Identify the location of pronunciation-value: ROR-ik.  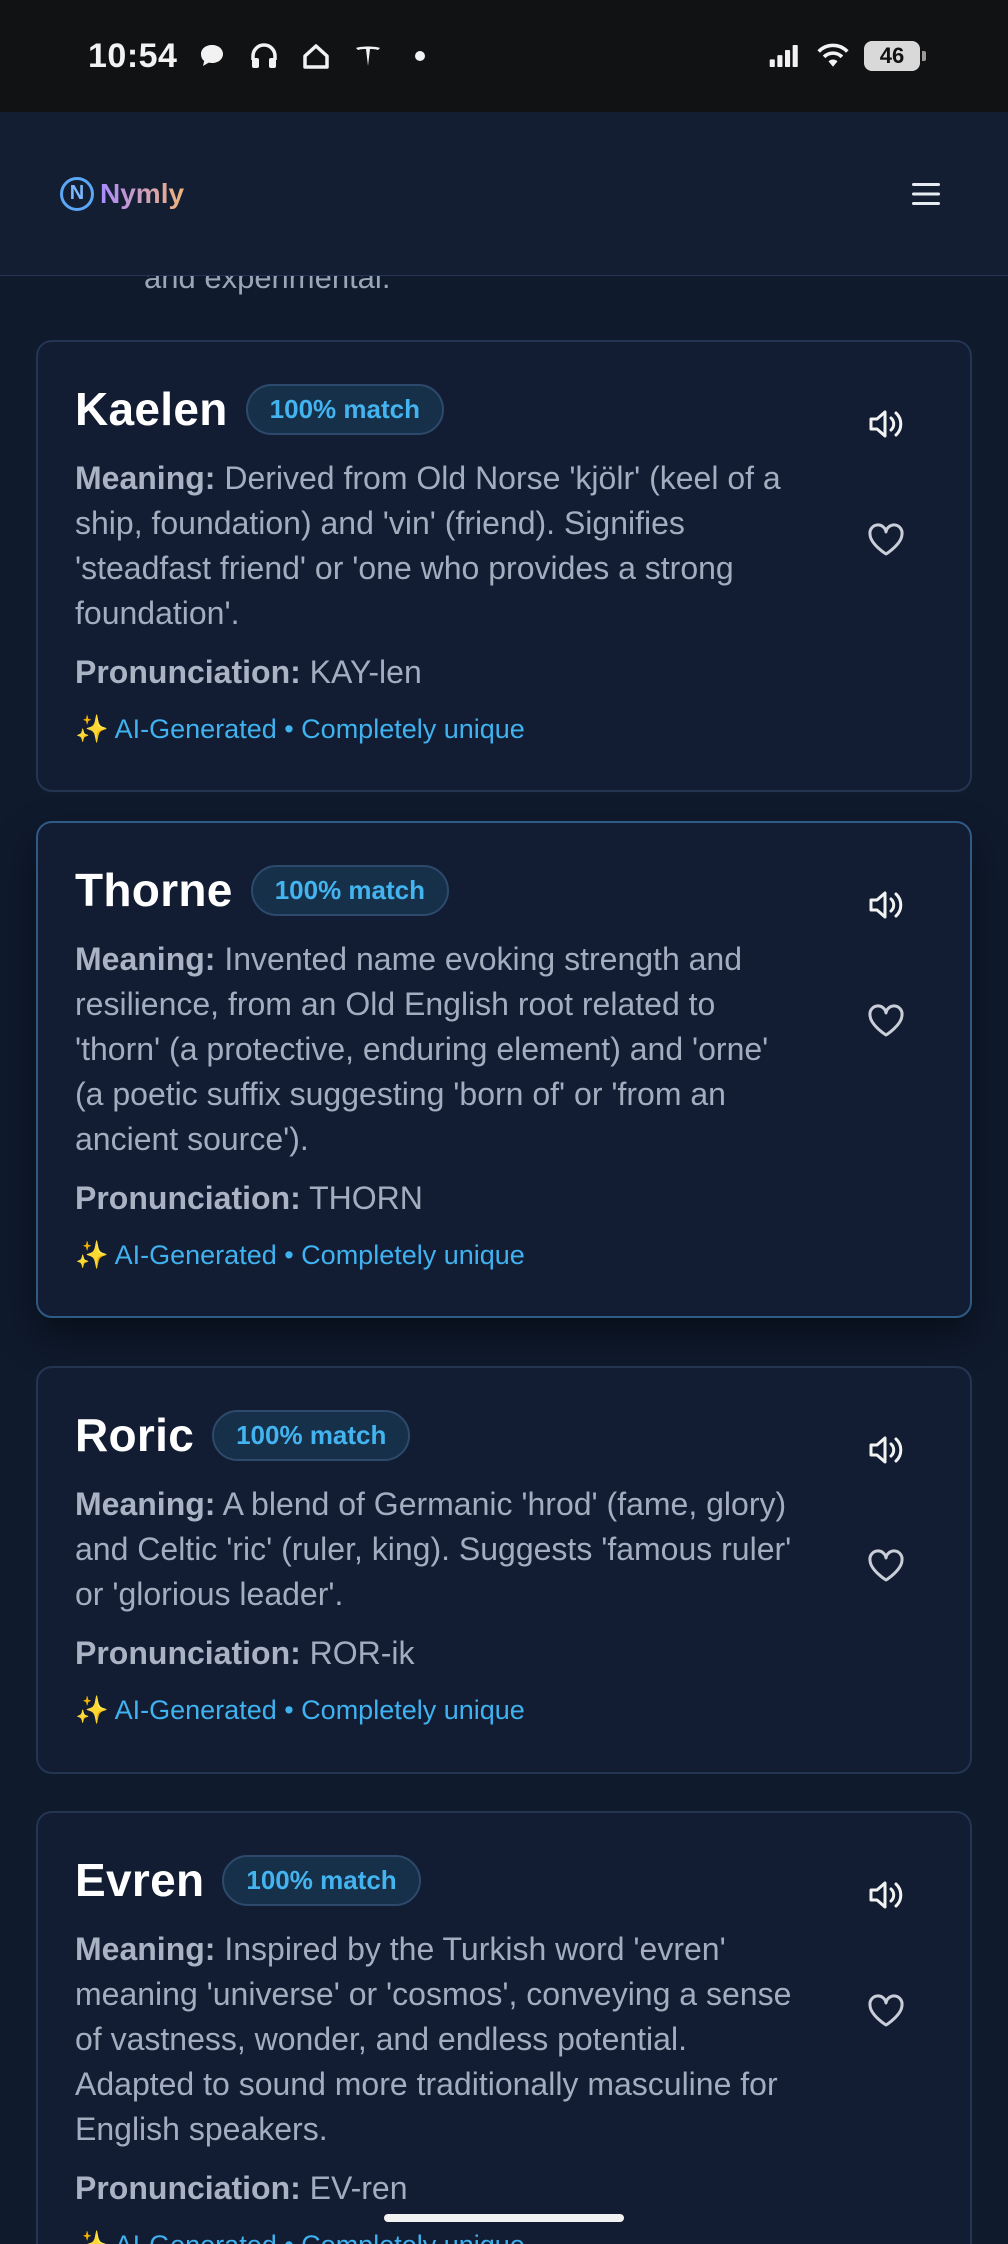
(362, 1653).